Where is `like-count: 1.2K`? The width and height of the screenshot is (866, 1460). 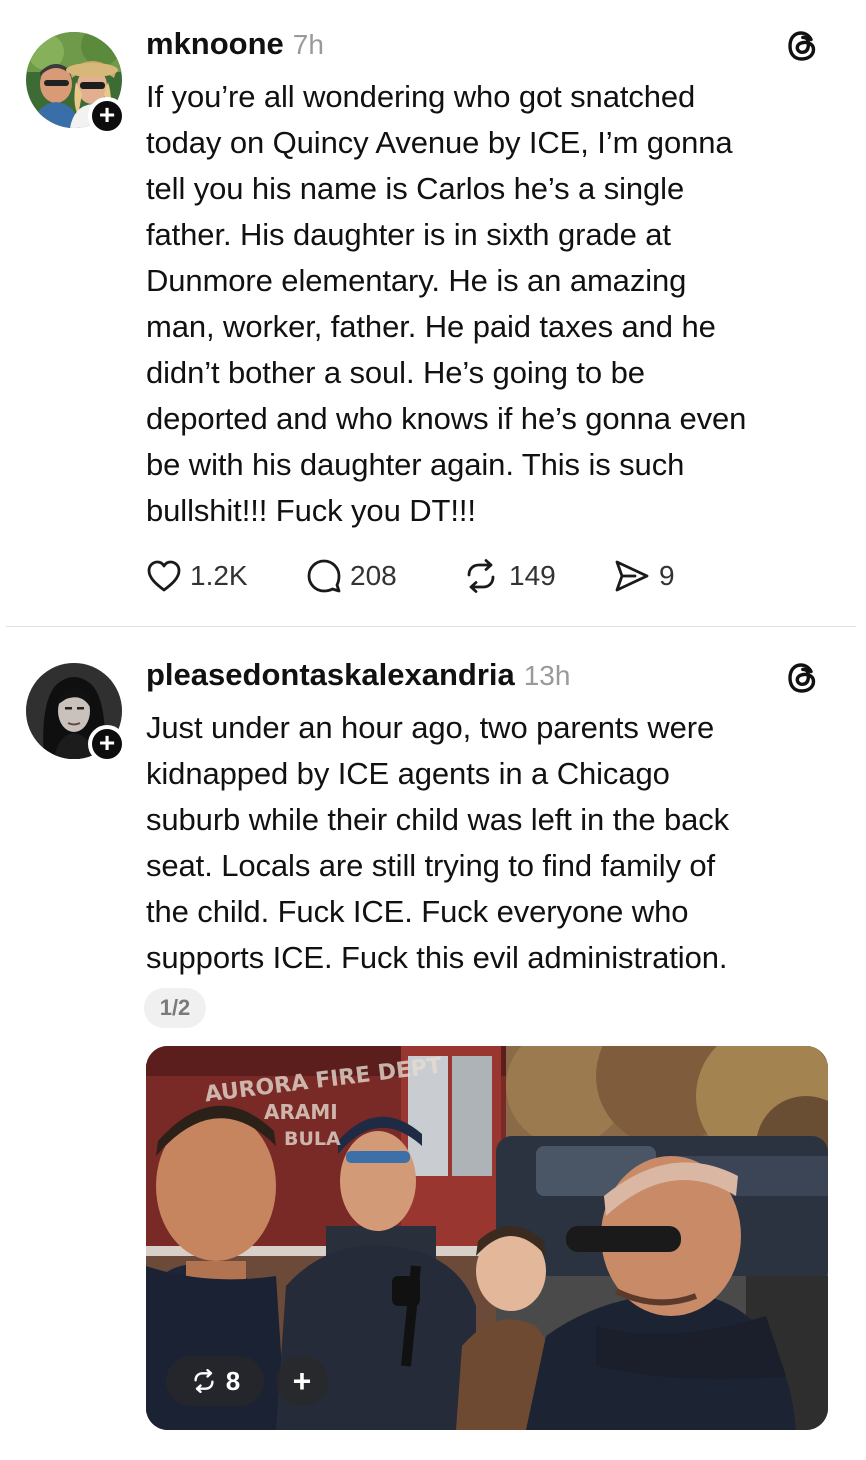
like-count: 1.2K is located at coordinates (219, 575).